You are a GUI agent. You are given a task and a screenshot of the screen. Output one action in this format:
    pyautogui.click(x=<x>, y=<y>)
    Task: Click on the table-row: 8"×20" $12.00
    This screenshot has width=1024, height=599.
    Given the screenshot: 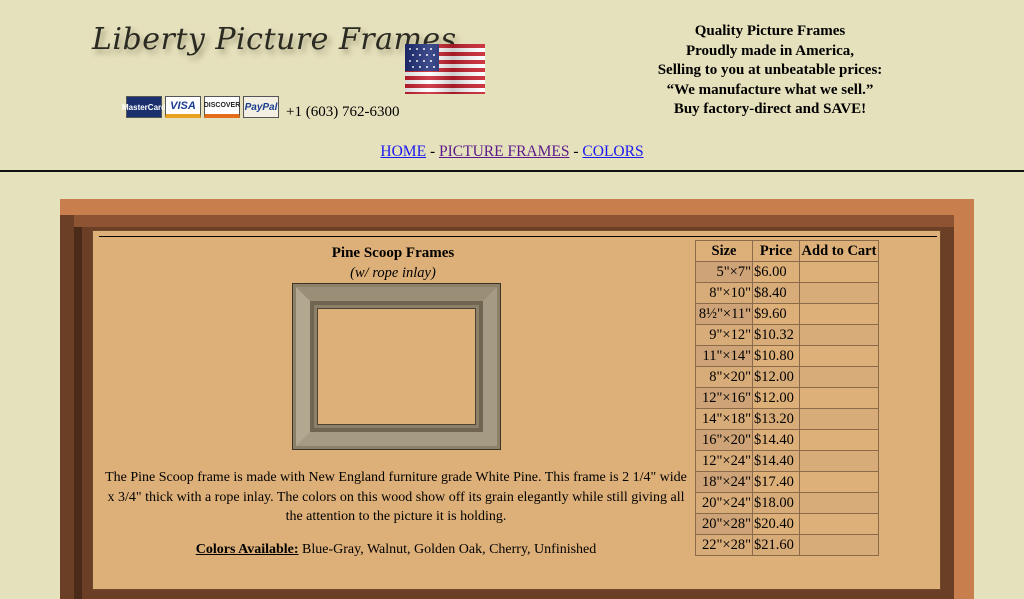 What is the action you would take?
    pyautogui.click(x=787, y=377)
    